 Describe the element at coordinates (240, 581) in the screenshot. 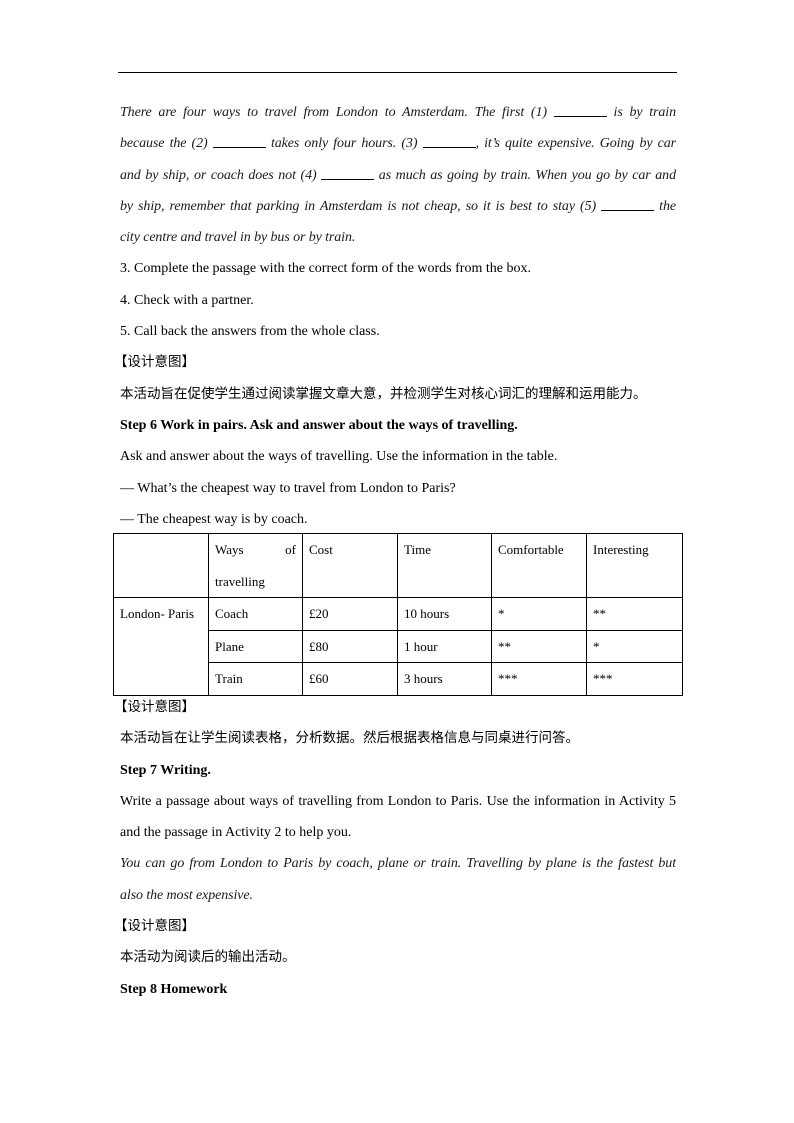

I see `travelling-word: travelling` at that location.